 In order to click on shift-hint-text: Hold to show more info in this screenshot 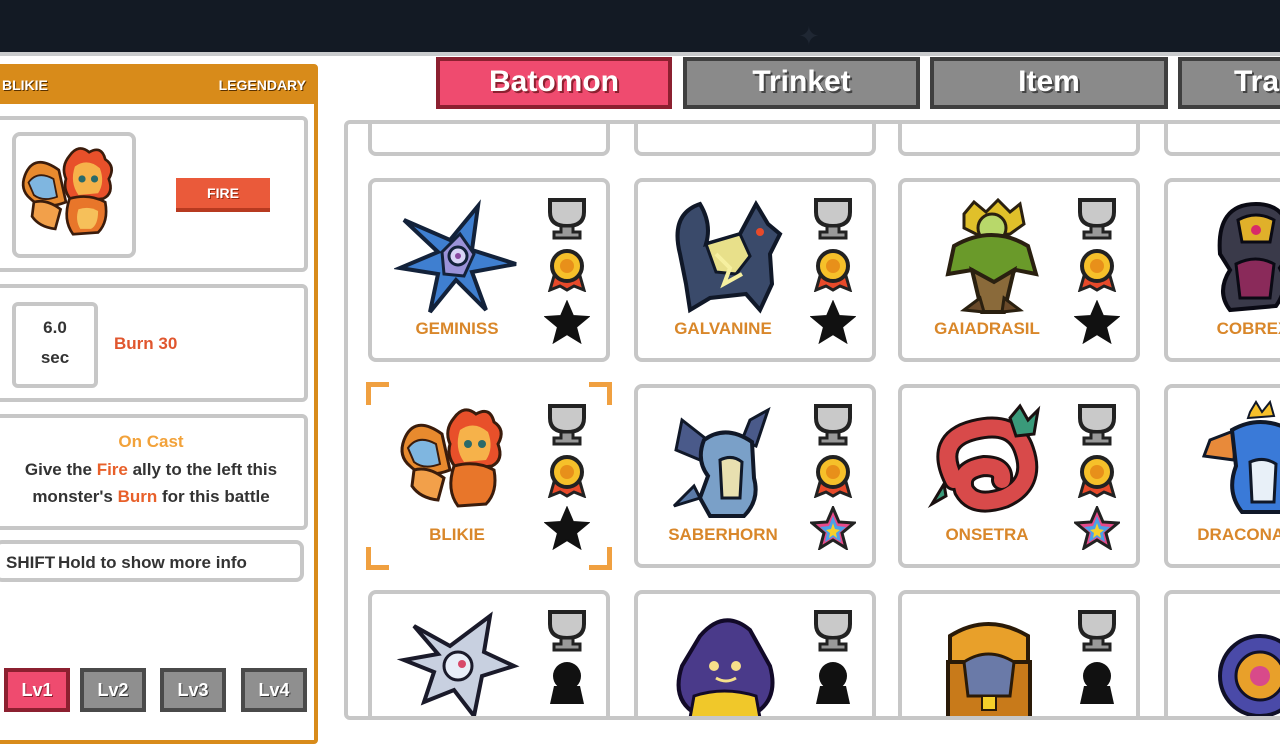, I will do `click(152, 562)`.